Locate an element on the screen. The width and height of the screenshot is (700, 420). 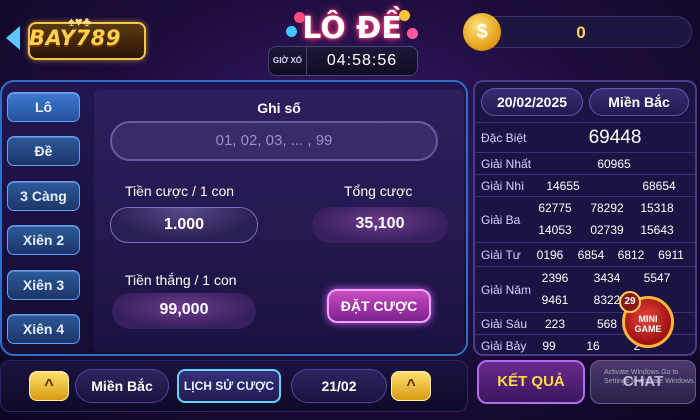
mini-game-count: 29 is located at coordinates (630, 302).